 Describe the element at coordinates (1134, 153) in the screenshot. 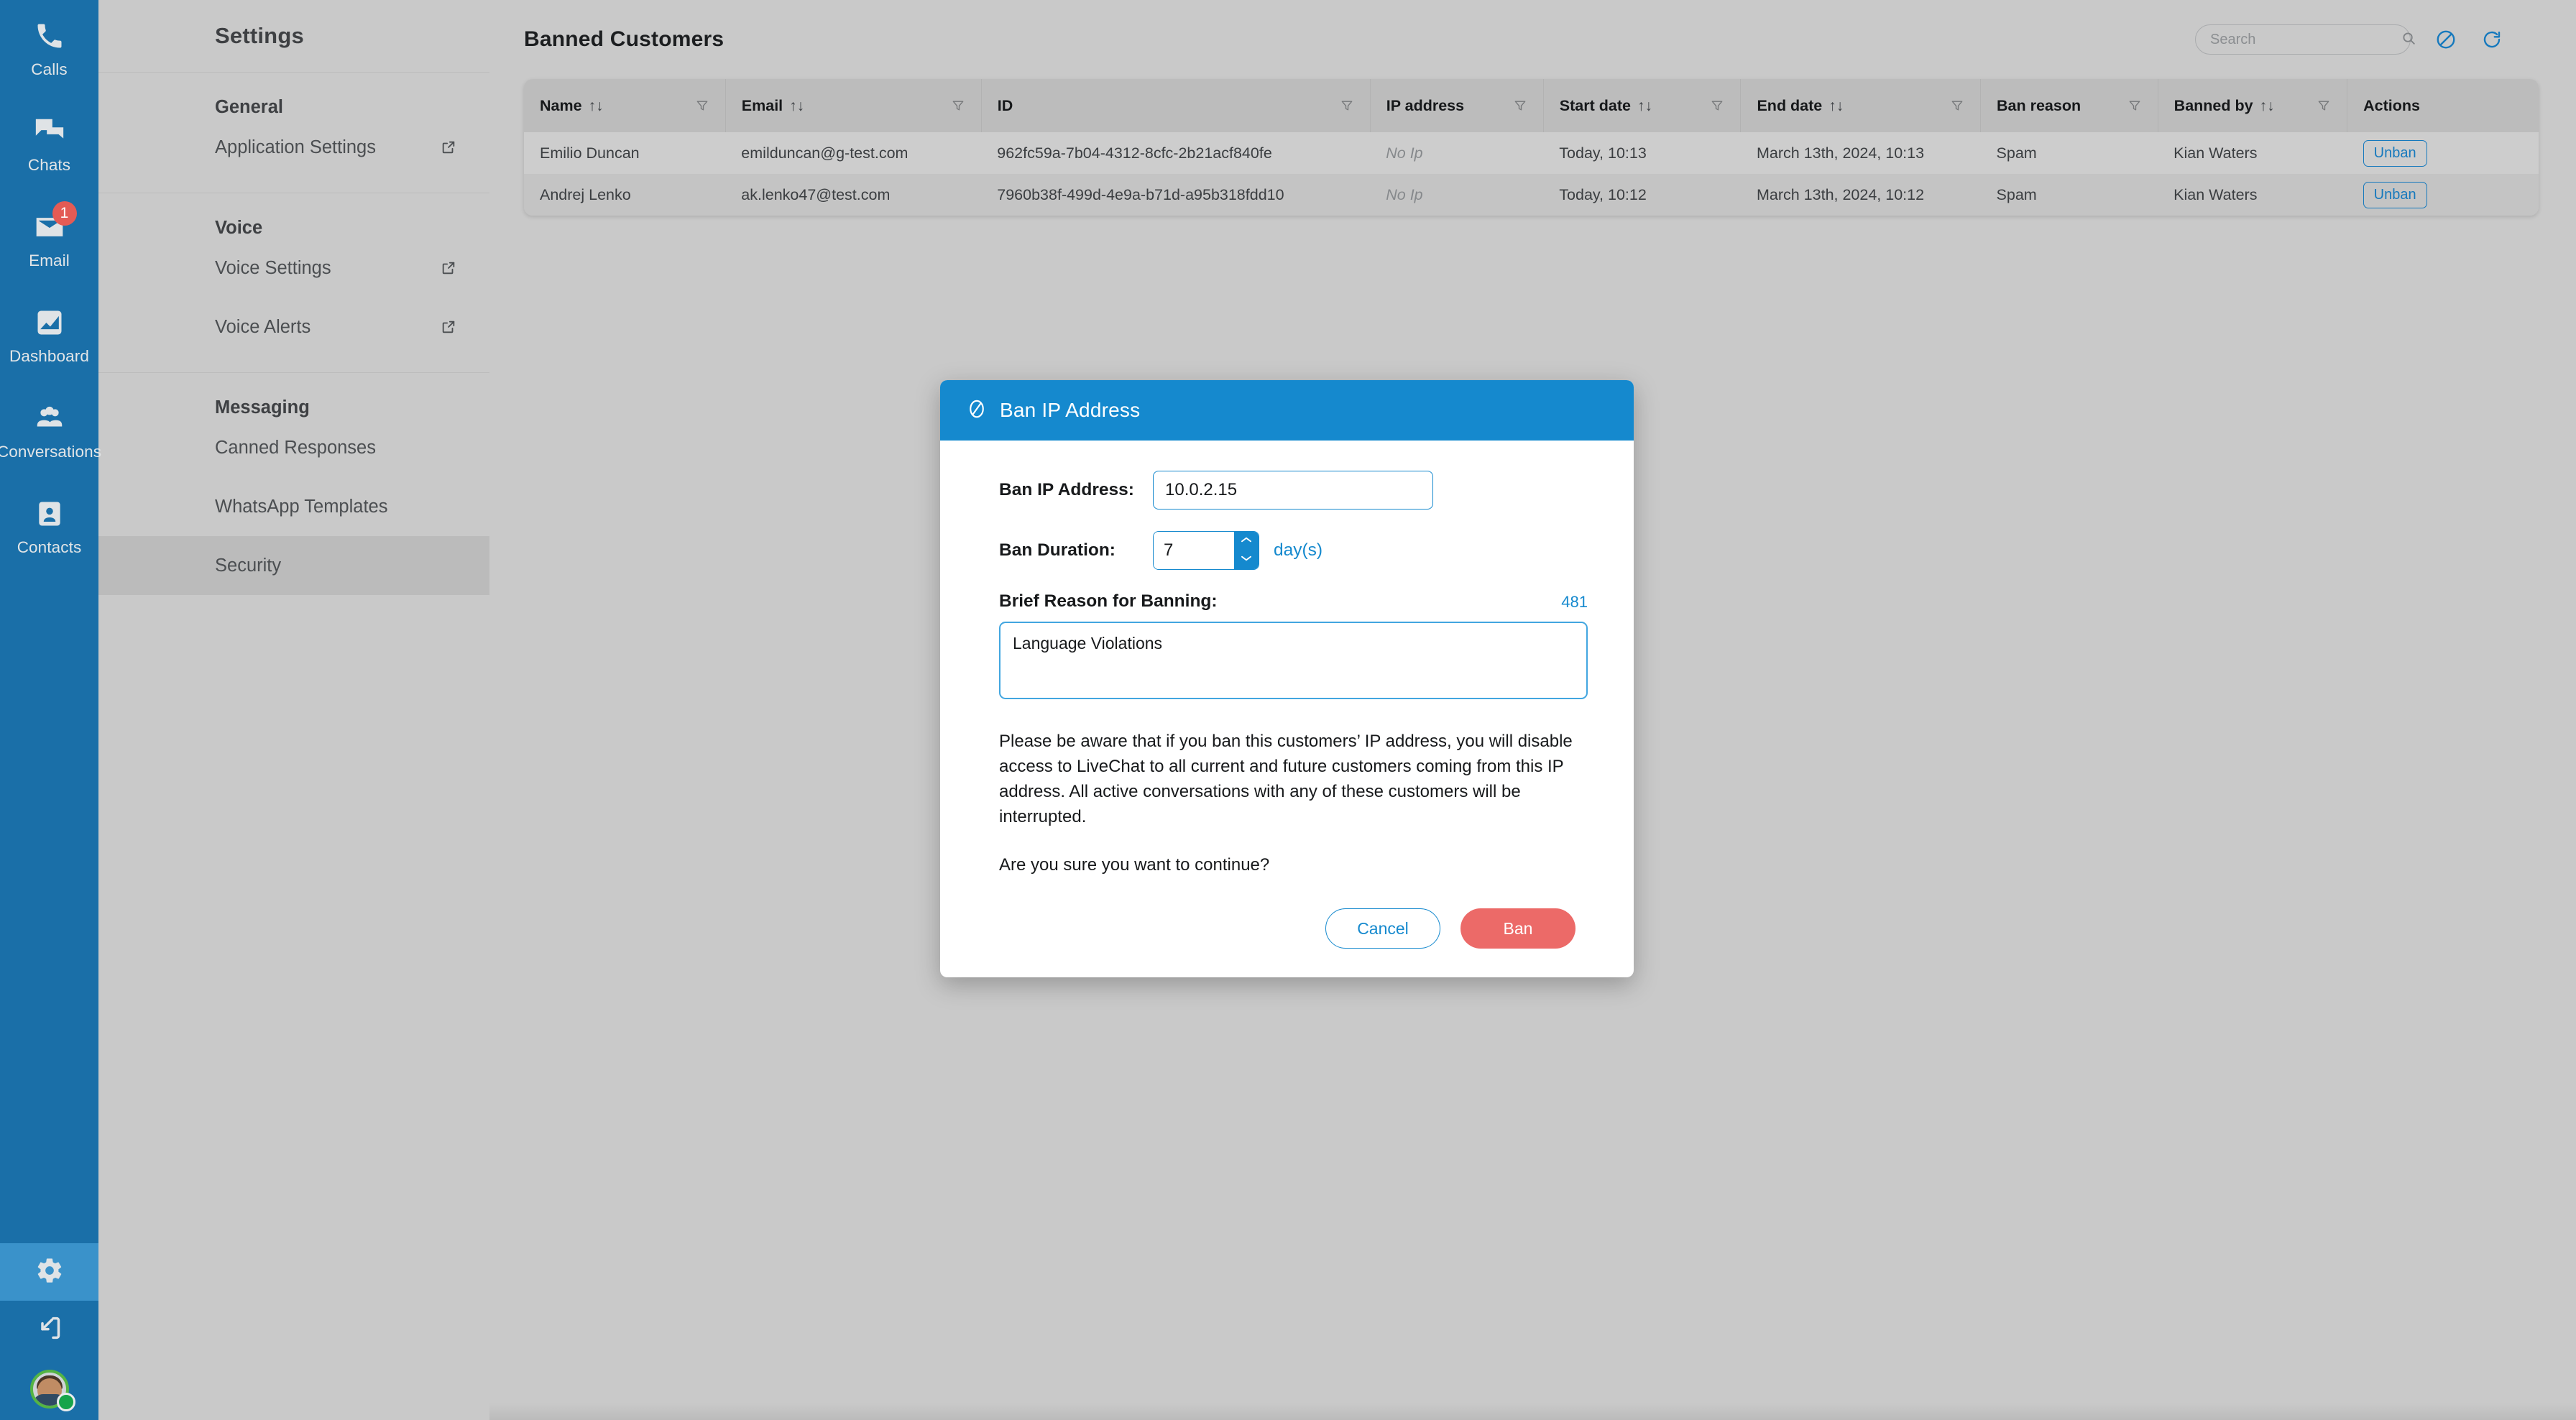

I see `cell-id: 962fc59a-7b04-4312-8cfc-2b21acf840fe` at that location.